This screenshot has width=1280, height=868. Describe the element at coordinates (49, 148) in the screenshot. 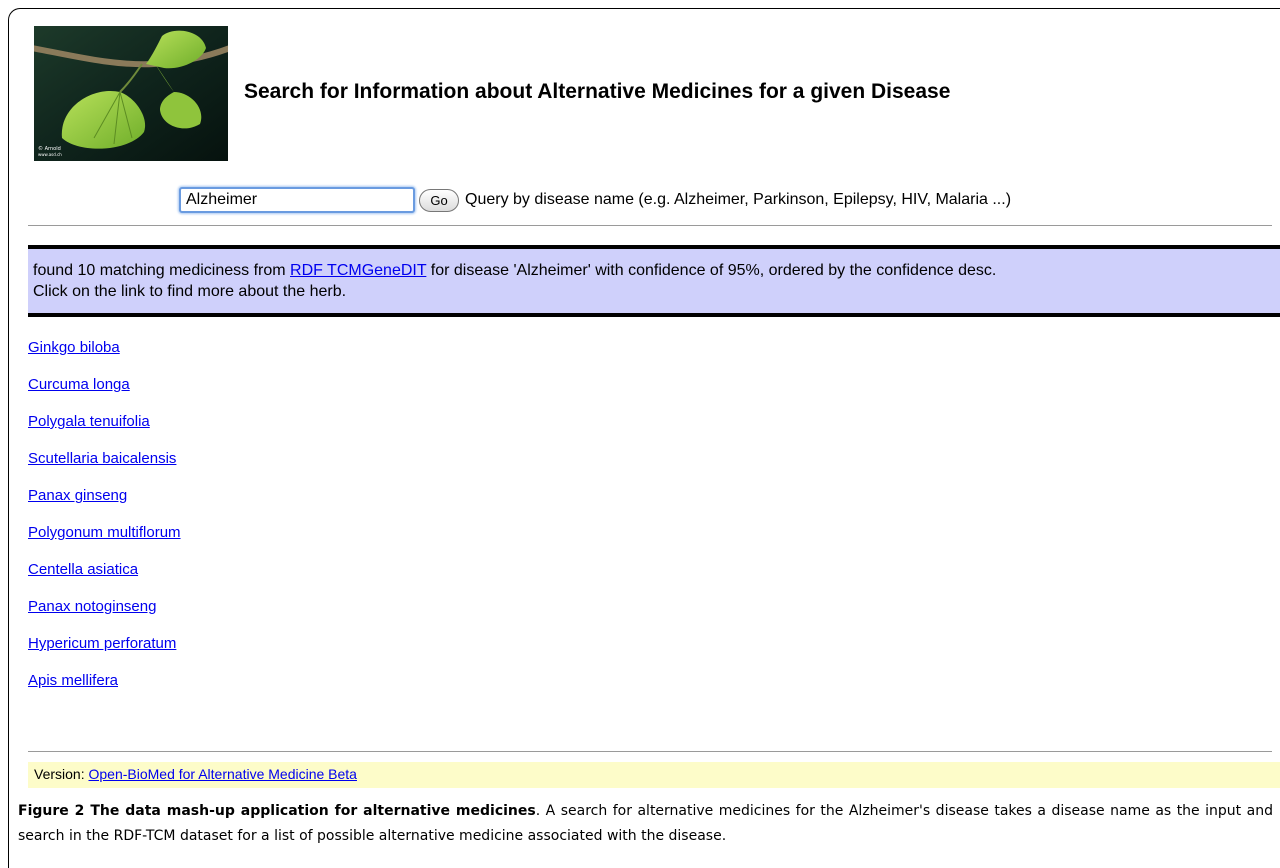

I see `svg-text: © Arnold` at that location.